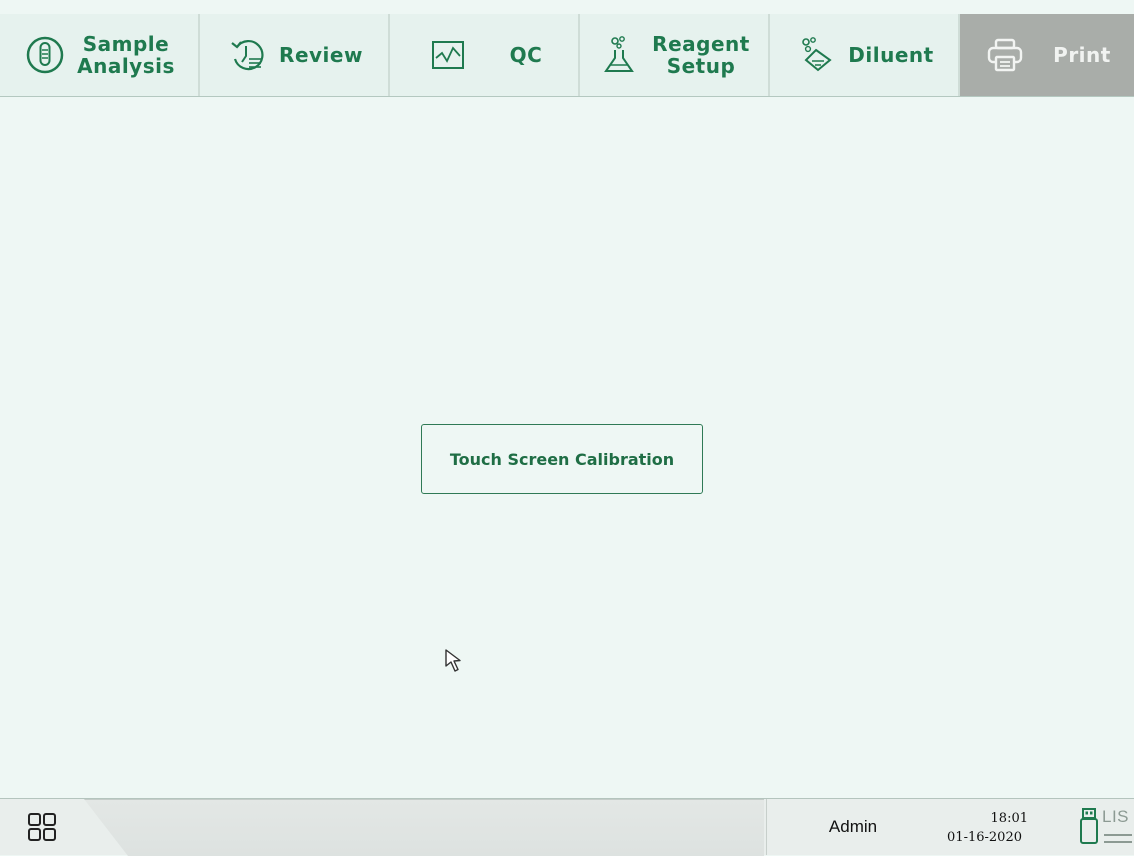 This screenshot has width=1134, height=856. Describe the element at coordinates (1118, 838) in the screenshot. I see `lis-transfer-arrows-icon` at that location.